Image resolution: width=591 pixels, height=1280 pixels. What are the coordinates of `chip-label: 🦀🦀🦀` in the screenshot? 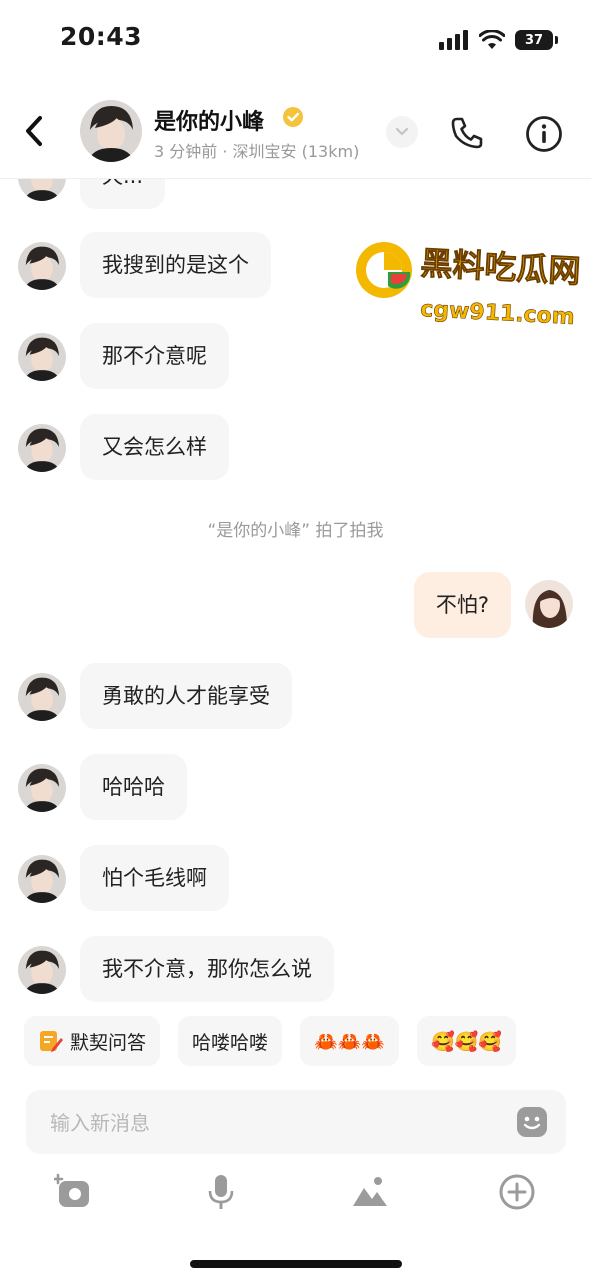 It's located at (350, 1041).